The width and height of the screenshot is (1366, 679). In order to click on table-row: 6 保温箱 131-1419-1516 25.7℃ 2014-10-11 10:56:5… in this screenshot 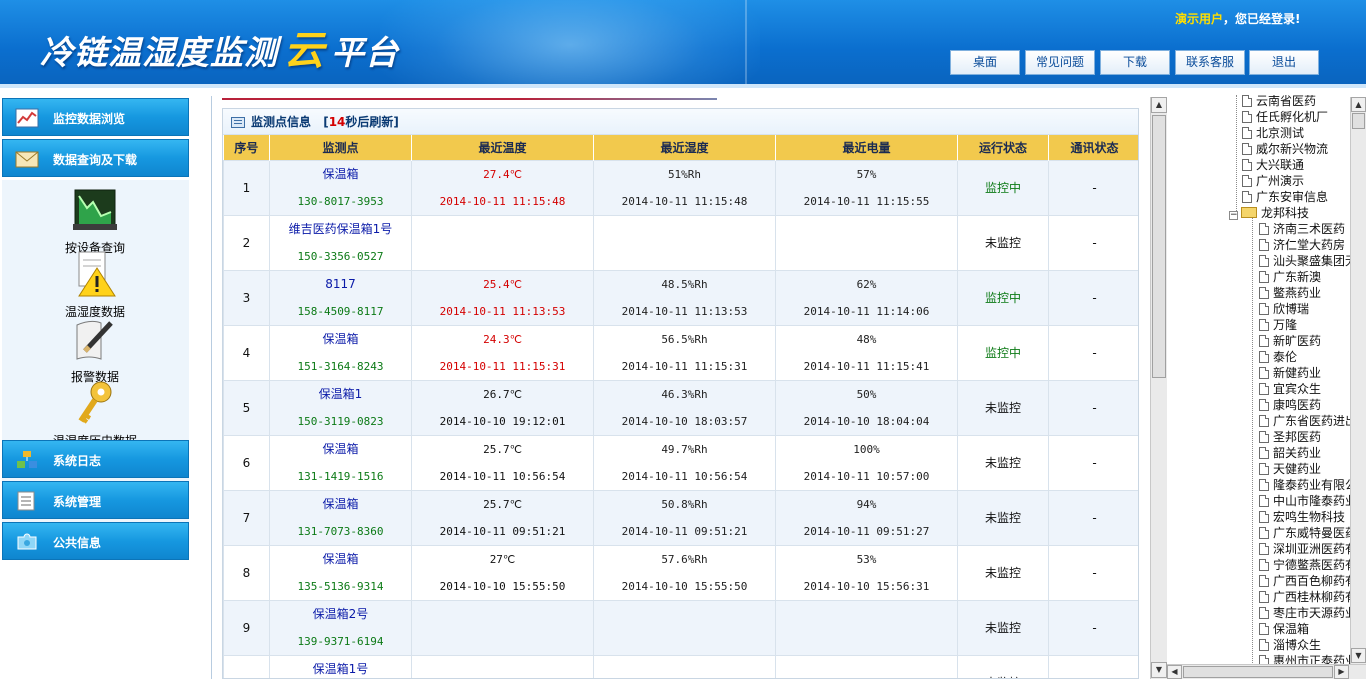, I will do `click(680, 462)`.